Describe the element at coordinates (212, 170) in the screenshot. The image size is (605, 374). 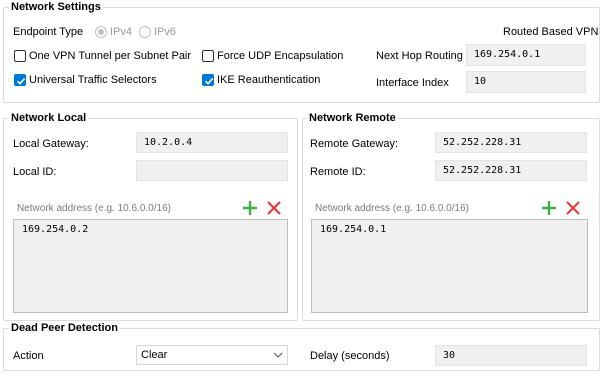
I see `local-id-field` at that location.